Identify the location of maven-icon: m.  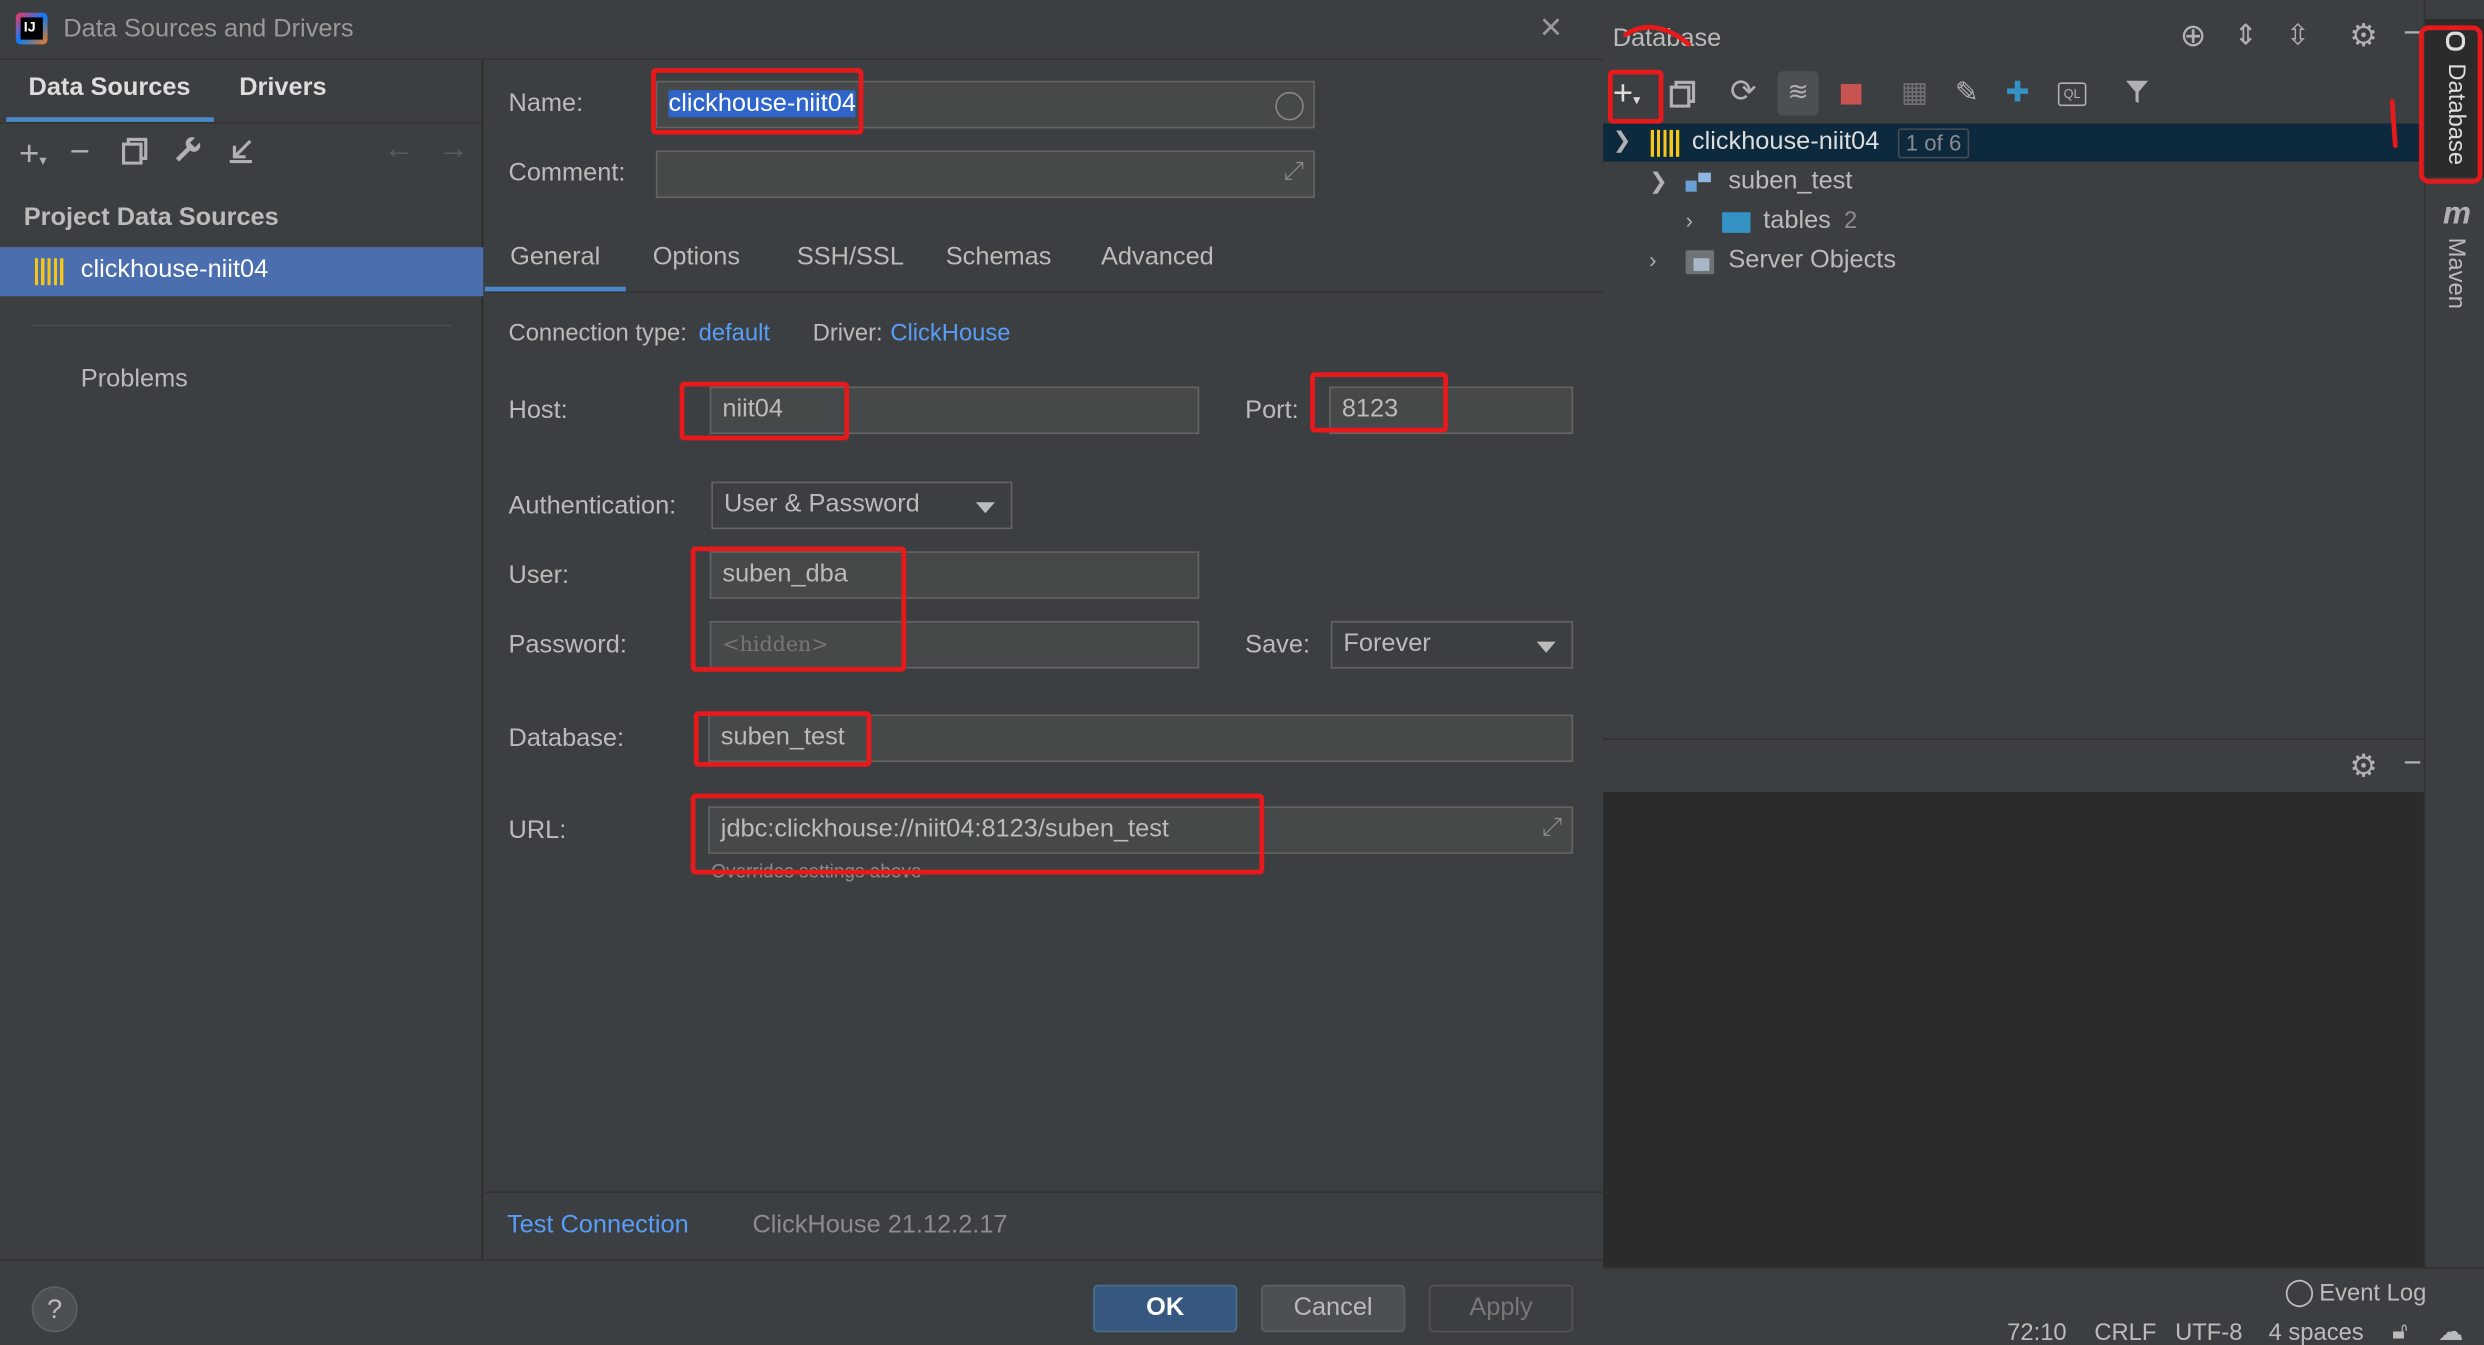
(2457, 214).